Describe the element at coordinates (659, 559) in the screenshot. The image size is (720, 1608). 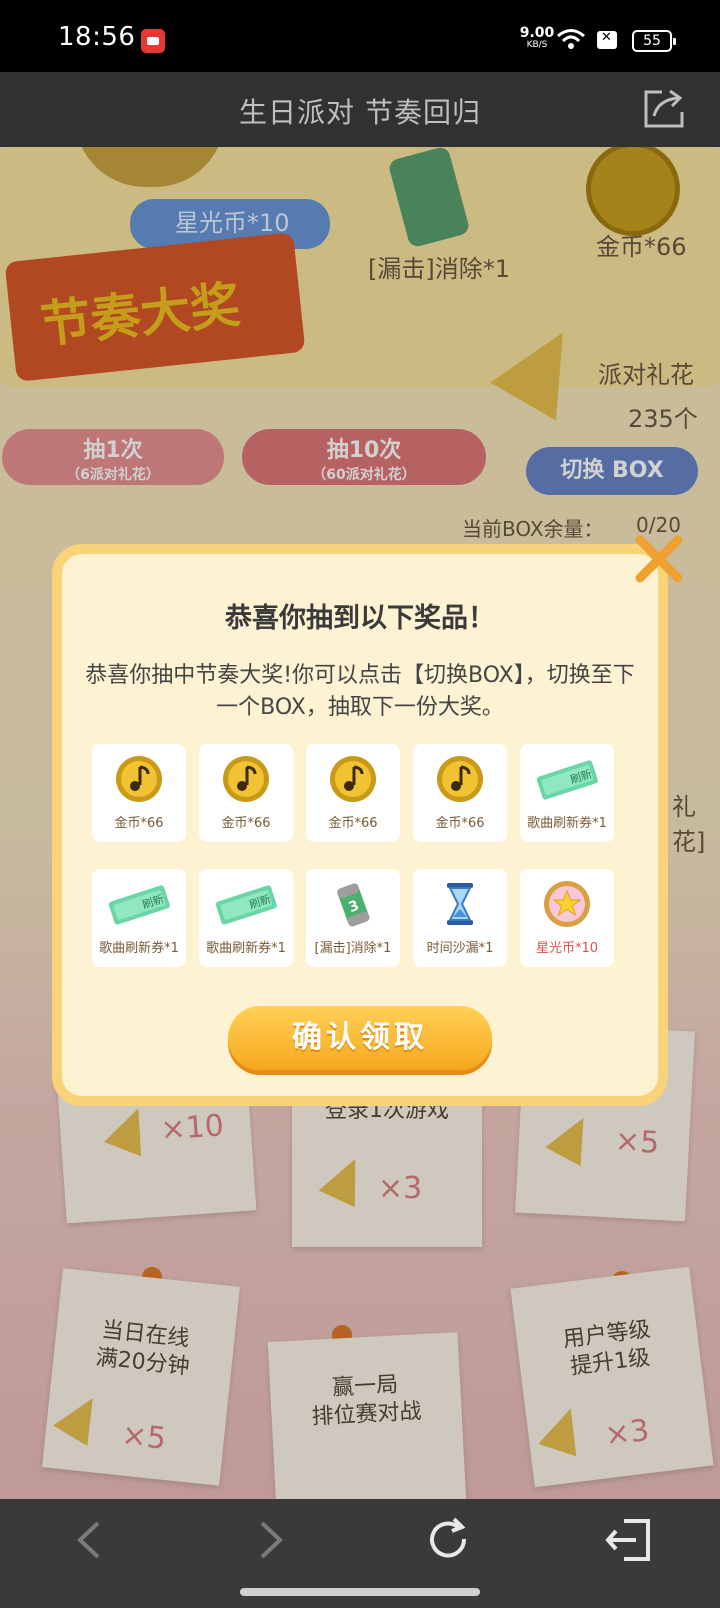
I see `close-icon` at that location.